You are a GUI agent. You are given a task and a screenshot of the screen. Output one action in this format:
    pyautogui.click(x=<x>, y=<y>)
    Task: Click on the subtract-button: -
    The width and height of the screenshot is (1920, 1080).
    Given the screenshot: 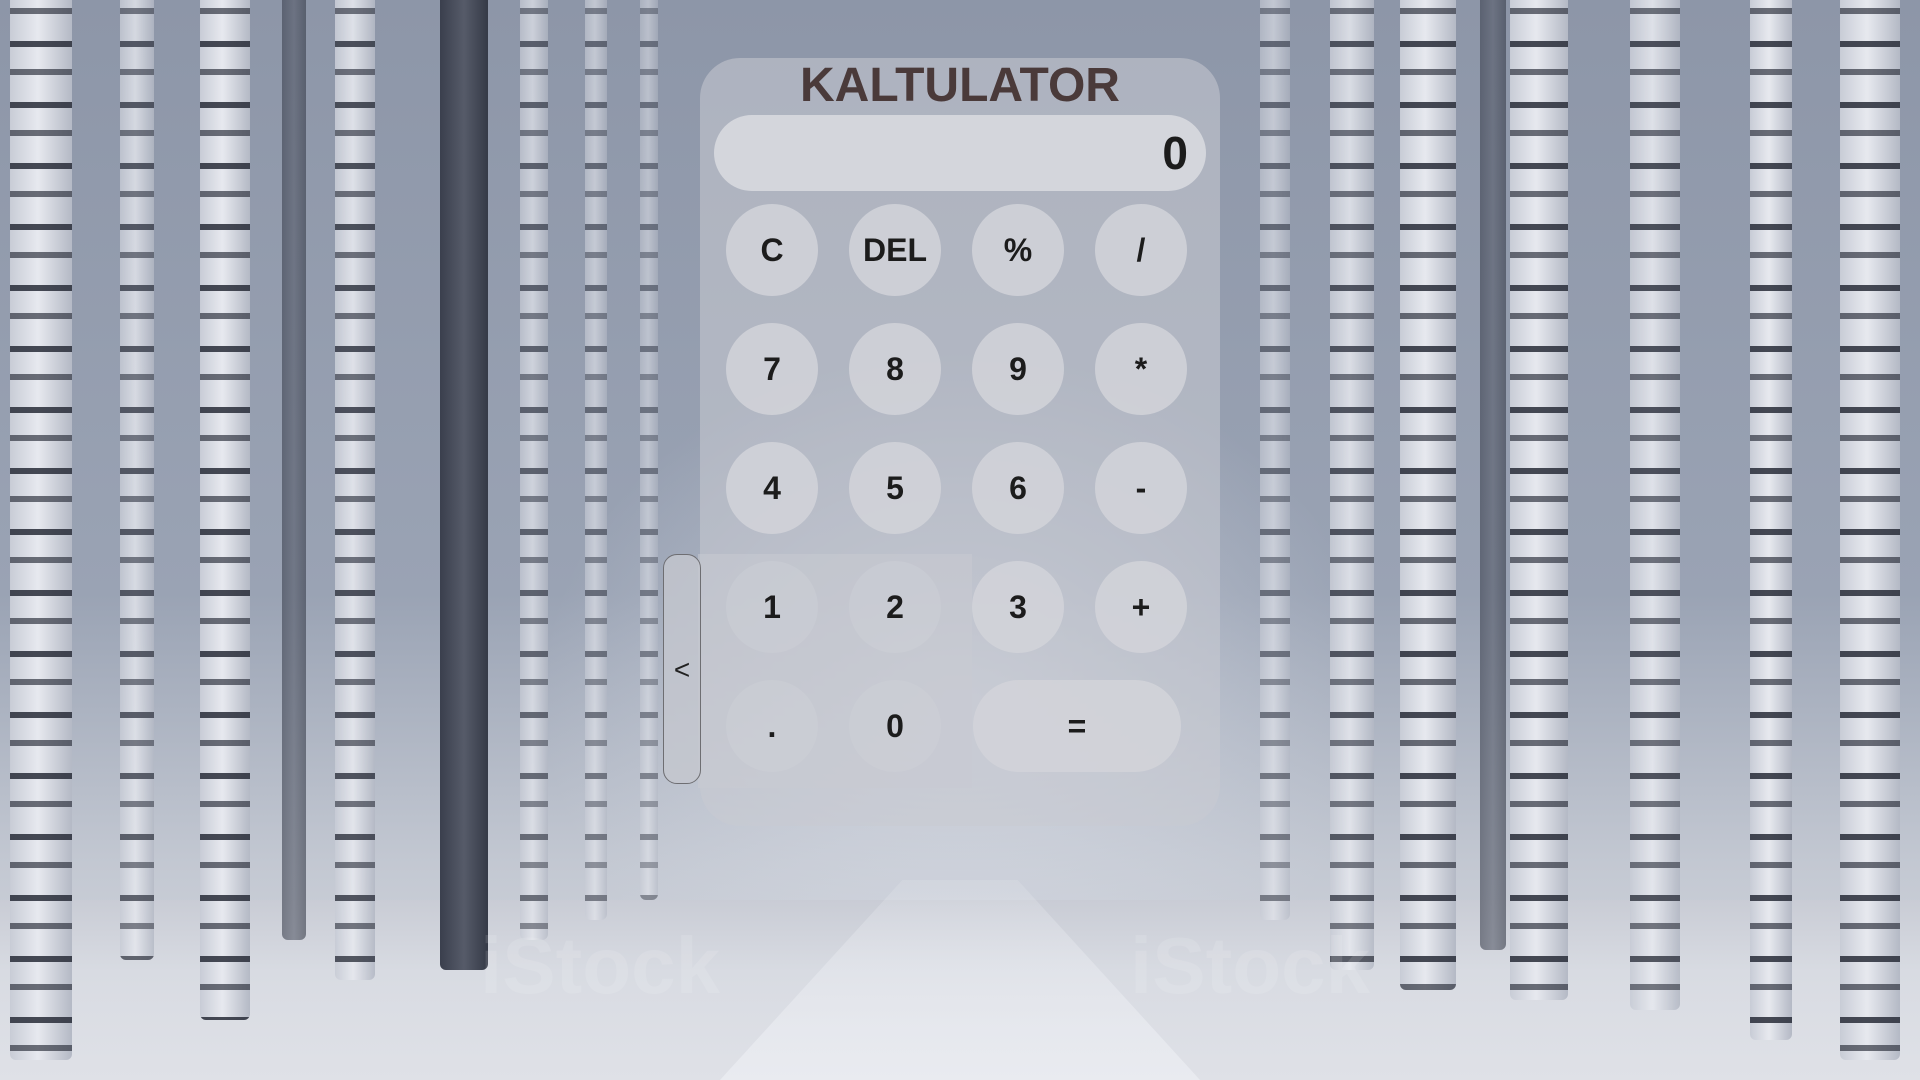 What is the action you would take?
    pyautogui.click(x=1141, y=488)
    